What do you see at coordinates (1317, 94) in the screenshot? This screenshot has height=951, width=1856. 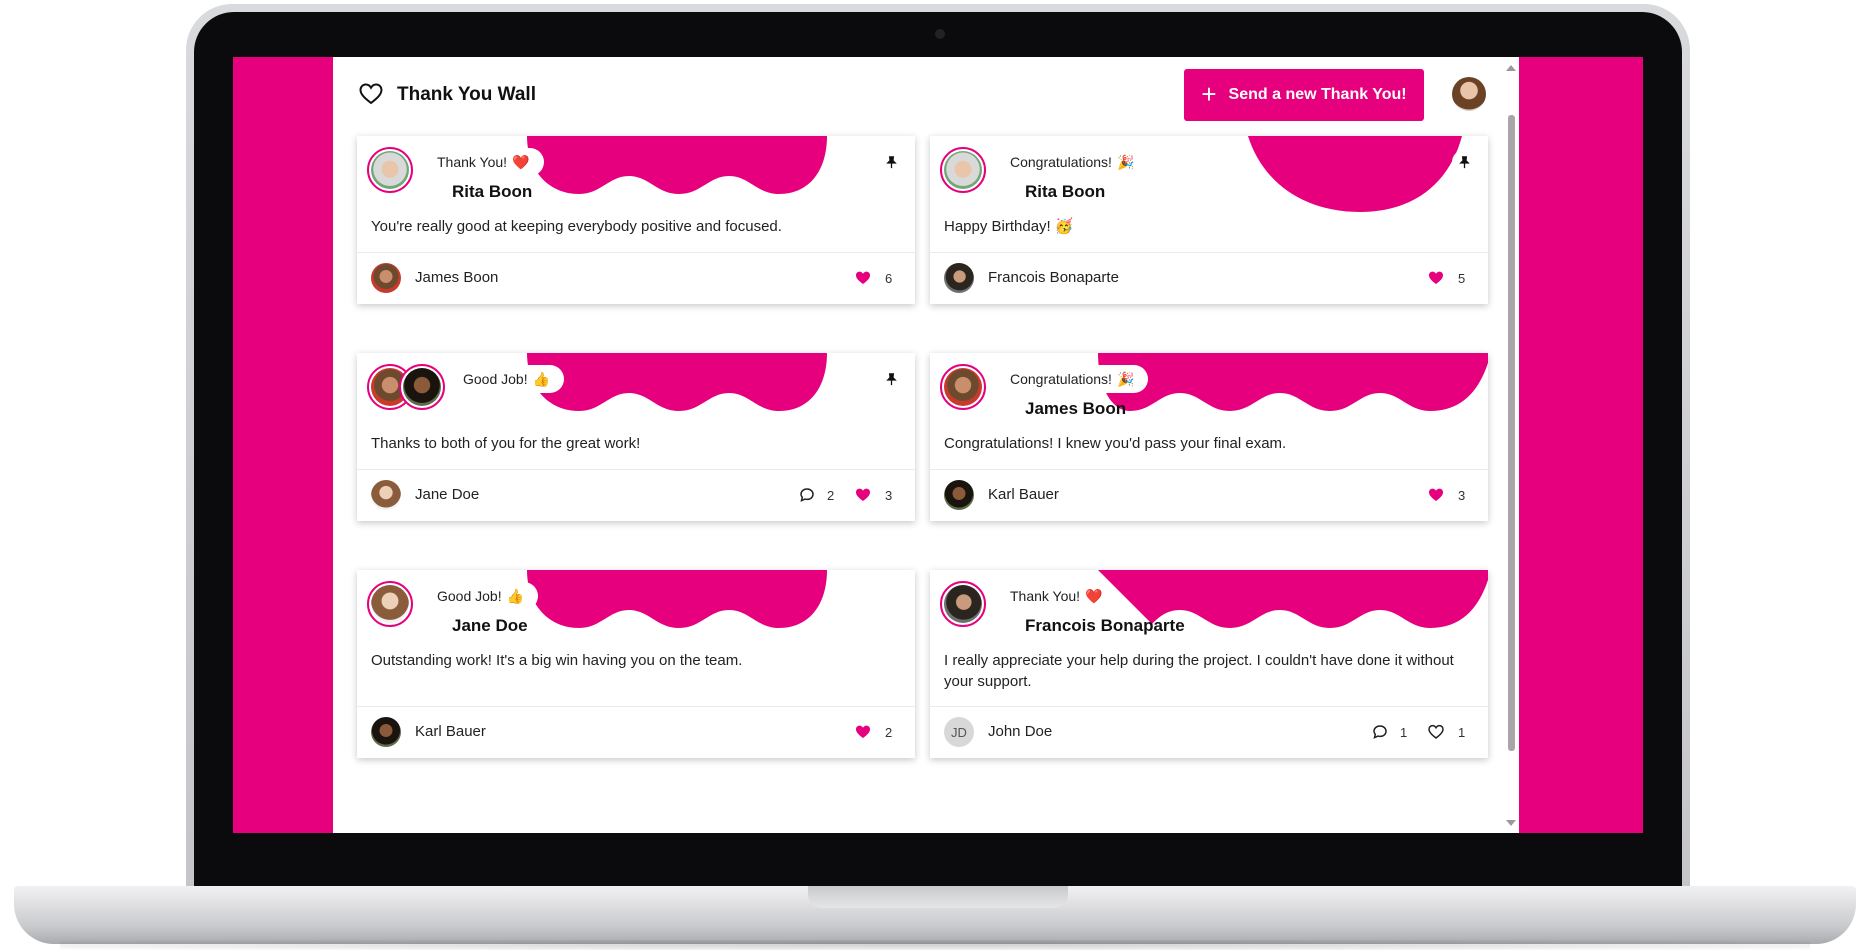 I see `send-button-label: Send a new Thank You!` at bounding box center [1317, 94].